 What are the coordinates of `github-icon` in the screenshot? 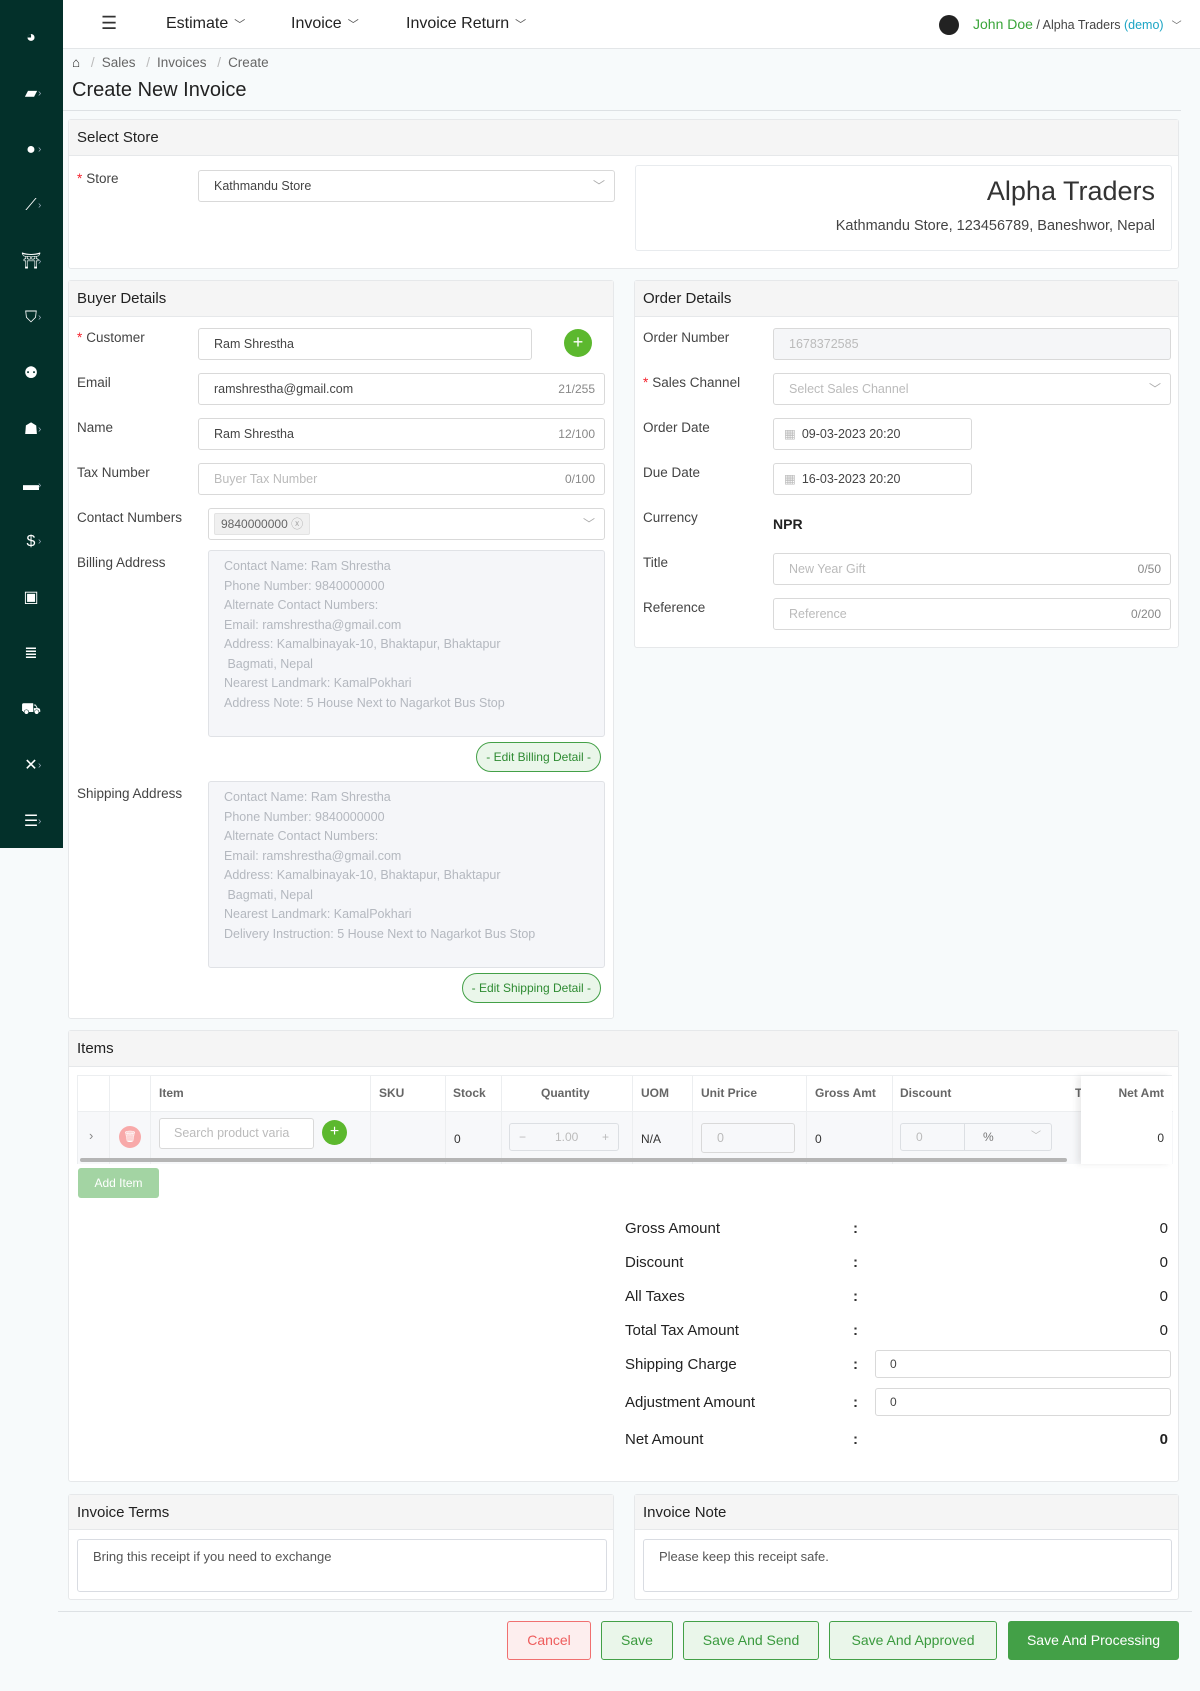 It's located at (949, 25).